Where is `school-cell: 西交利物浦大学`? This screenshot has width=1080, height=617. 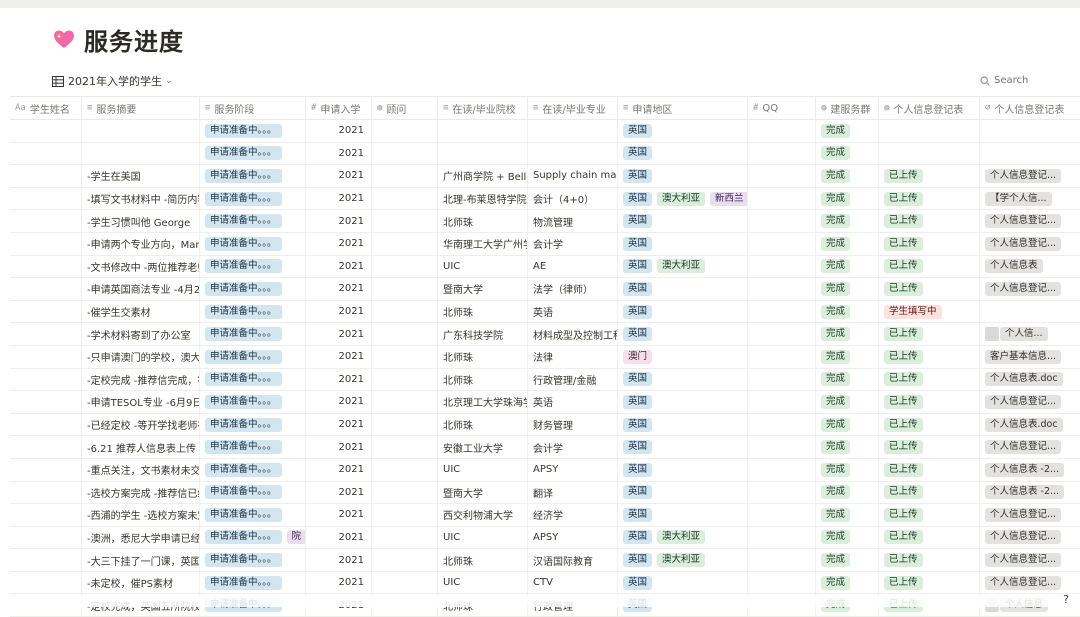 school-cell: 西交利物浦大学 is located at coordinates (483, 515).